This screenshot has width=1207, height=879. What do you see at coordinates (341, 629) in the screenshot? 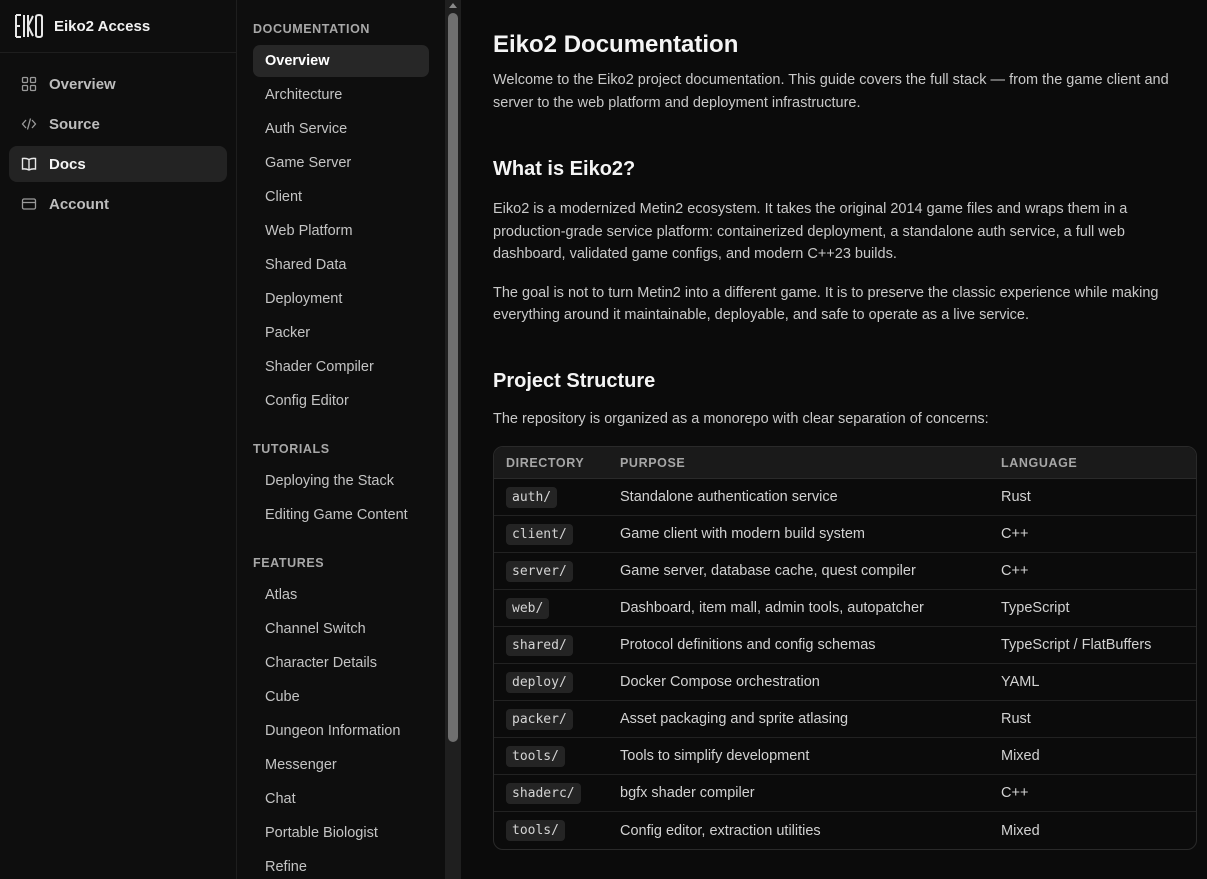
I see `doc-link-channel-switch: Channel Switch` at bounding box center [341, 629].